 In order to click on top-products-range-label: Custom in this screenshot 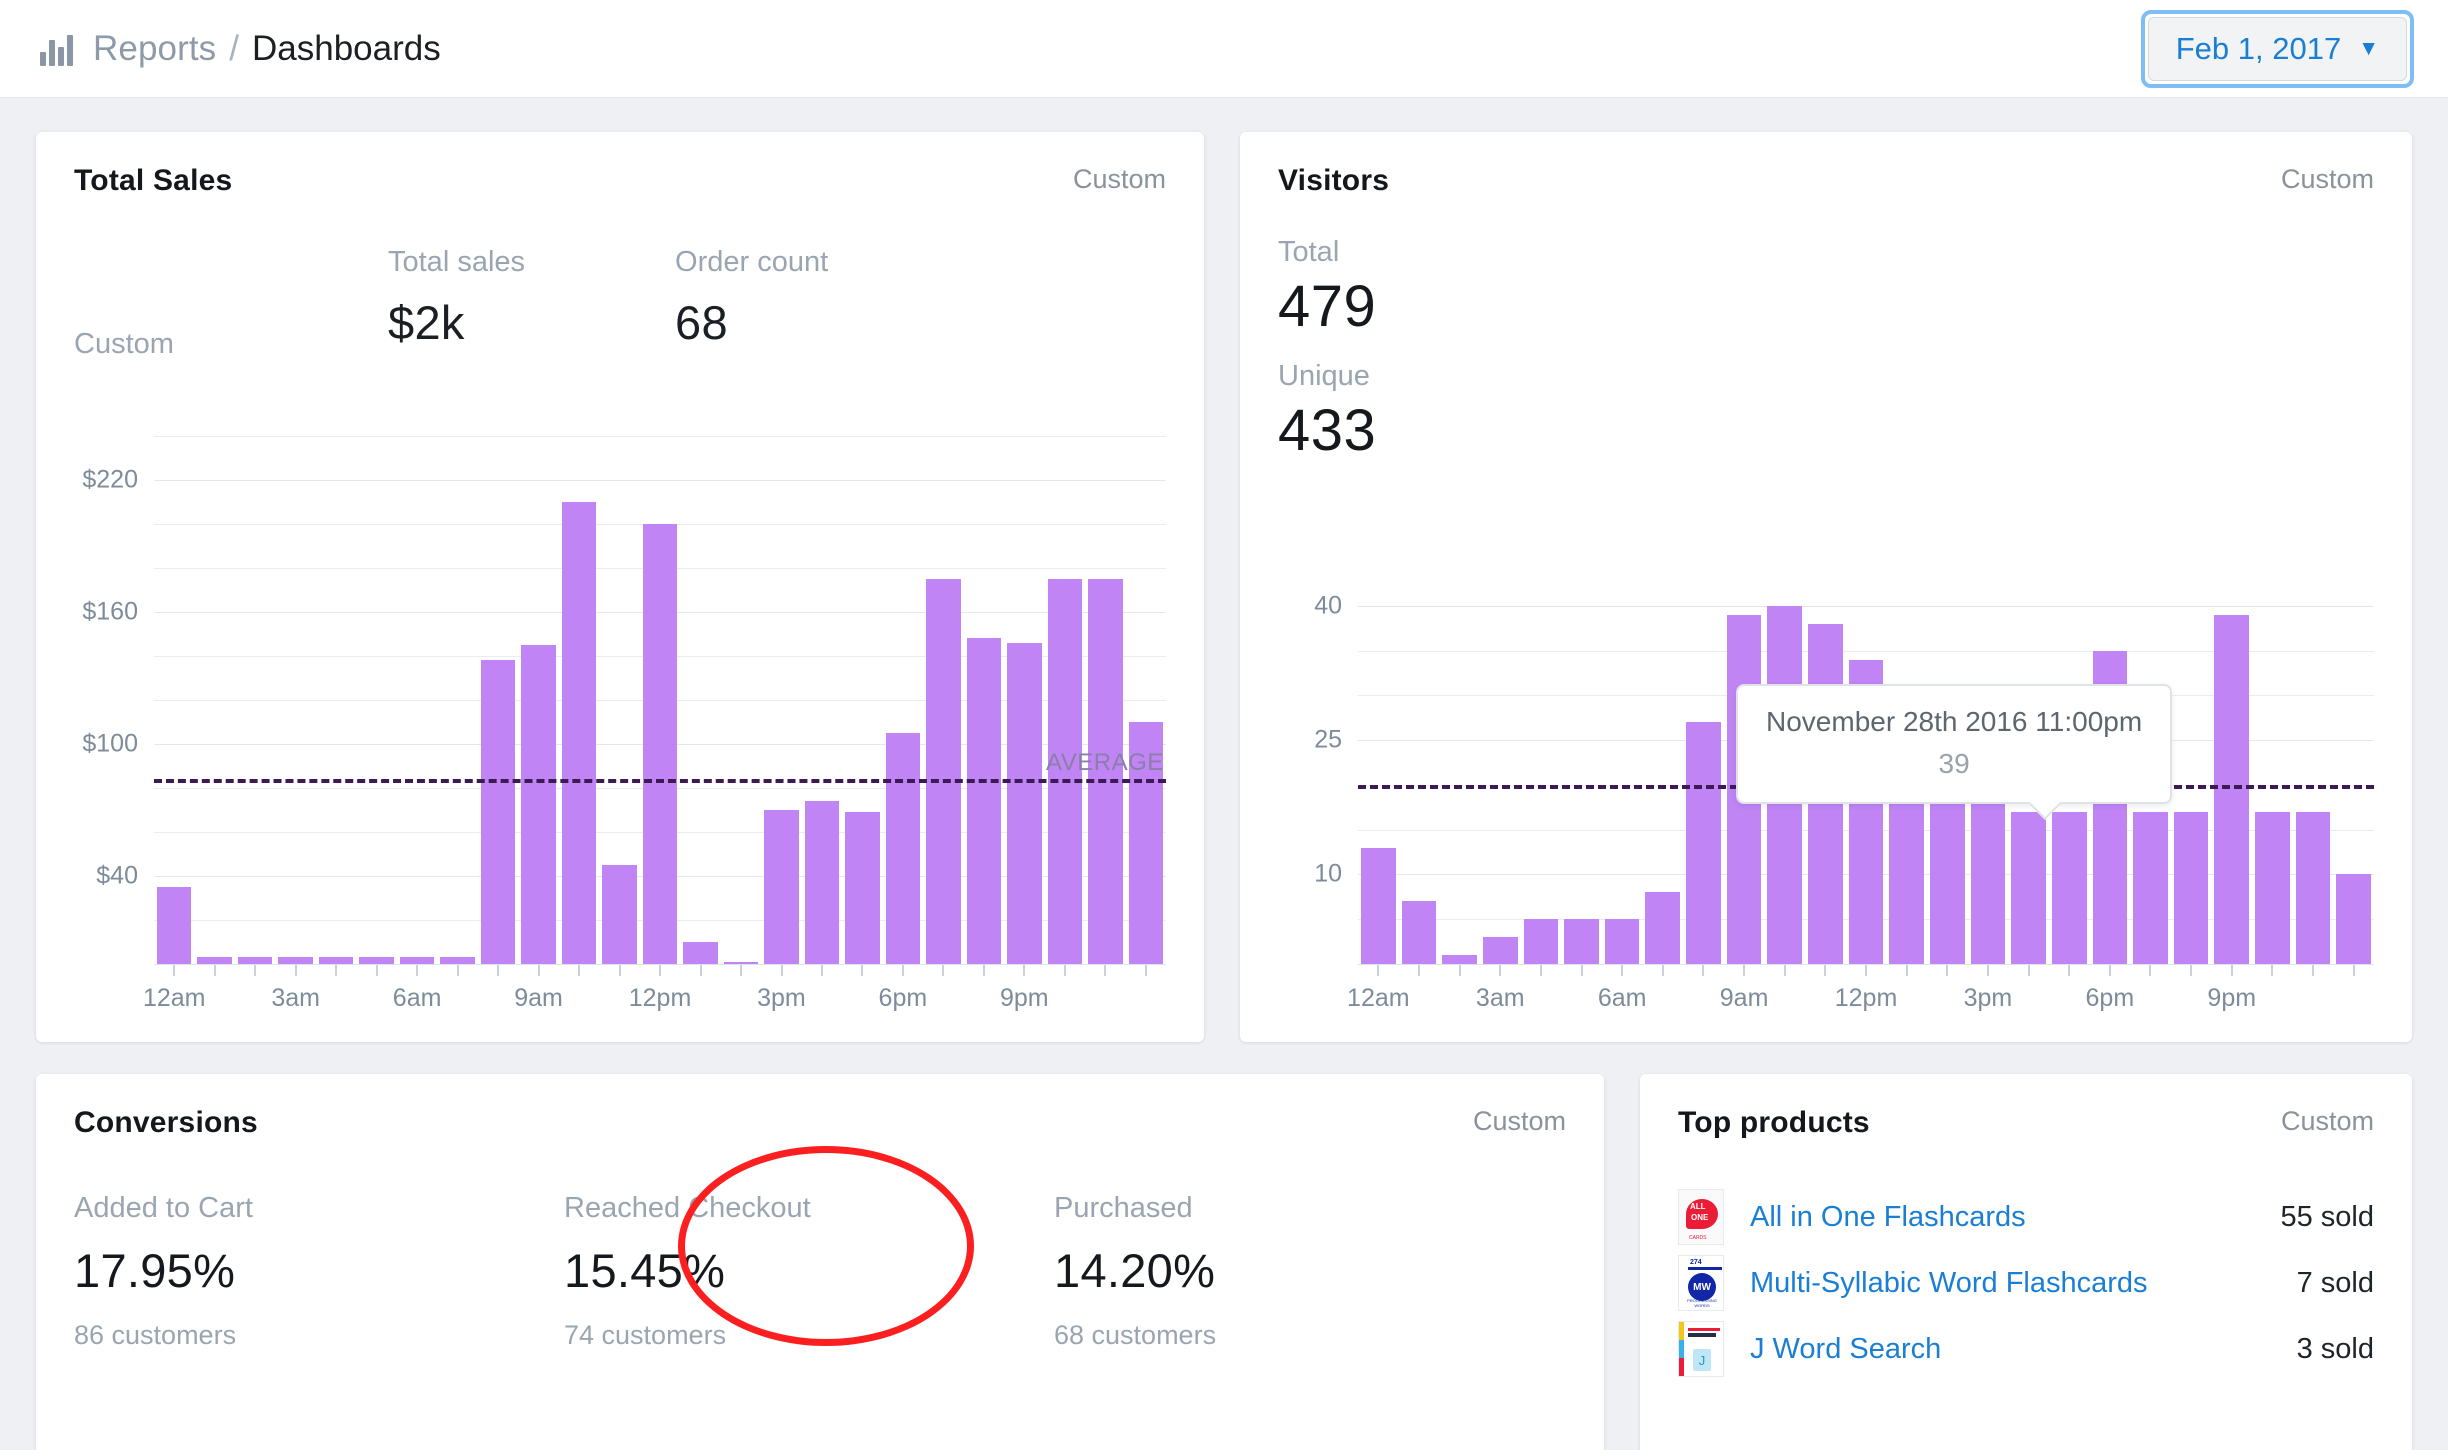, I will do `click(2327, 1121)`.